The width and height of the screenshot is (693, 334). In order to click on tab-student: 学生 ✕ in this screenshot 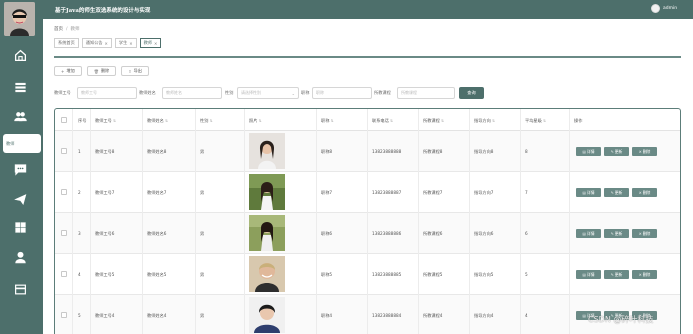, I will do `click(125, 43)`.